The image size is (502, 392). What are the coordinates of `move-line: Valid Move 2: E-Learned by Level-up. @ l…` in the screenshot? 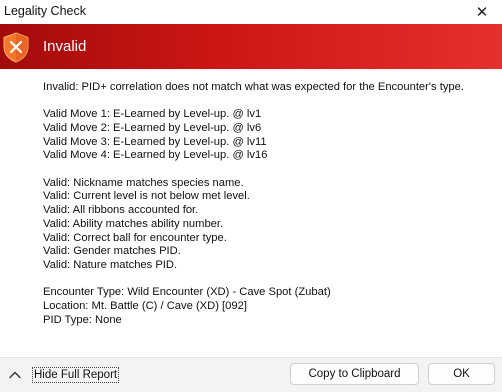 It's located at (152, 127).